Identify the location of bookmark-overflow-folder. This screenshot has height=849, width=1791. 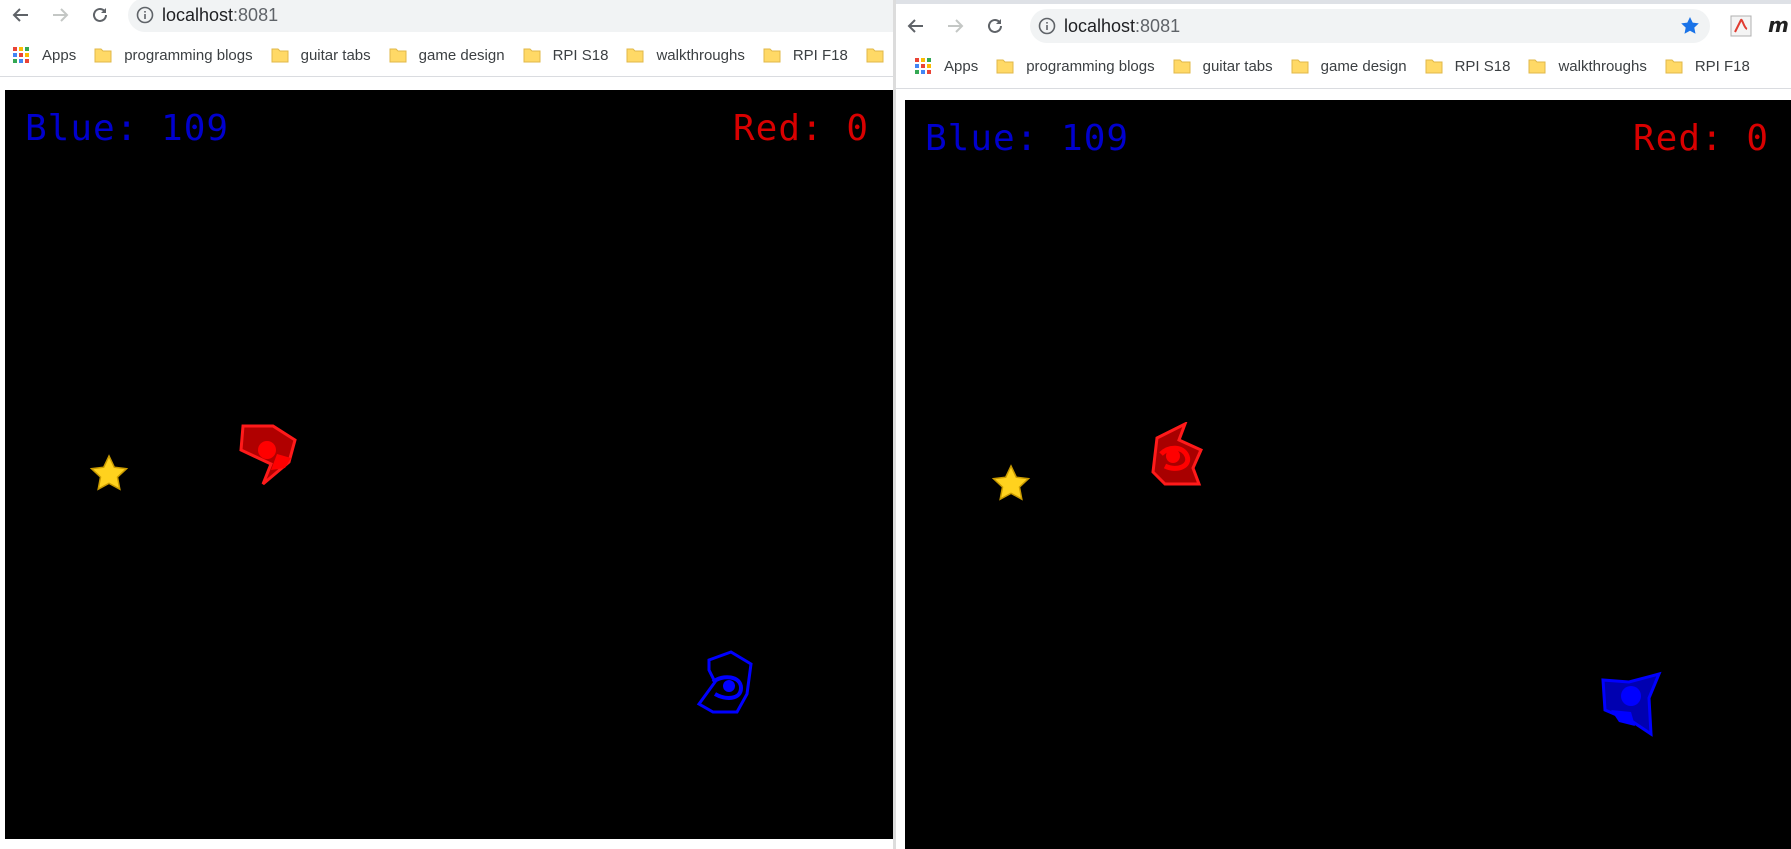
(880, 55).